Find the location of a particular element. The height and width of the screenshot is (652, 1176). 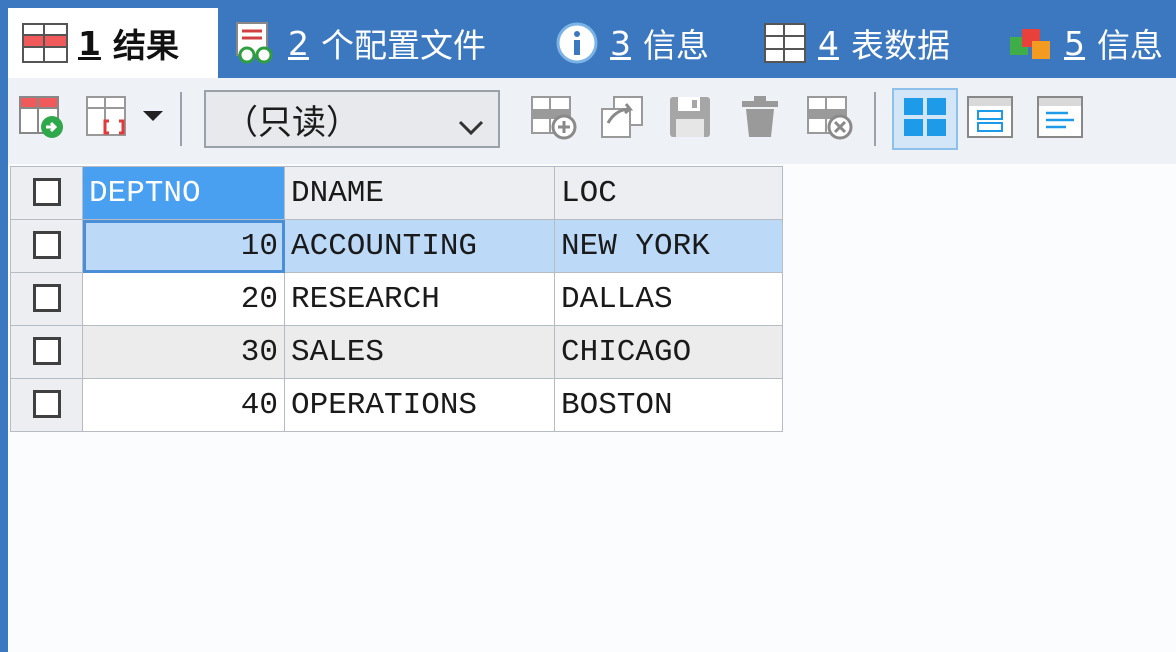

tab-profiles: 2 个配置文件 is located at coordinates (359, 43).